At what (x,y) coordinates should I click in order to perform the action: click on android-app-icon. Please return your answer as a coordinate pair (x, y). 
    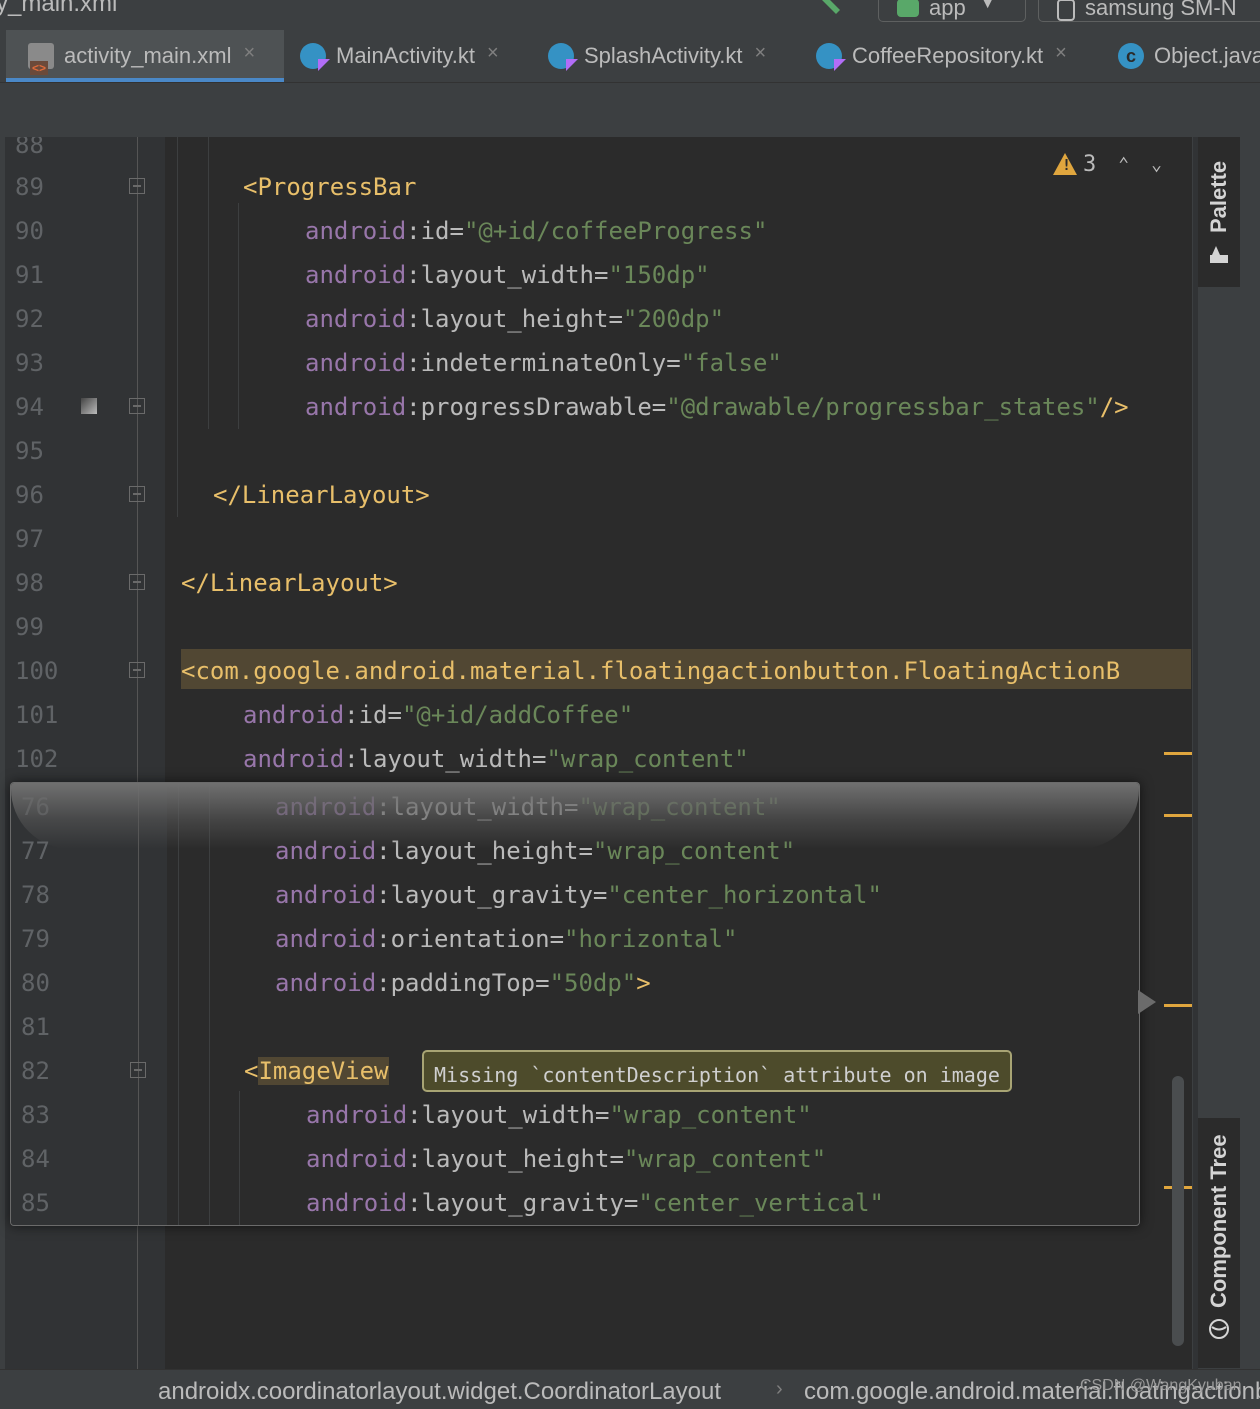
    Looking at the image, I should click on (908, 8).